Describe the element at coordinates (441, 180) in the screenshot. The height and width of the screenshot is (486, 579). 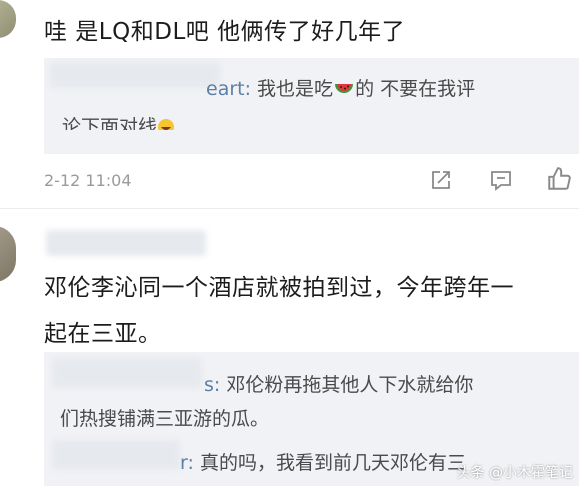
I see `share-icon` at that location.